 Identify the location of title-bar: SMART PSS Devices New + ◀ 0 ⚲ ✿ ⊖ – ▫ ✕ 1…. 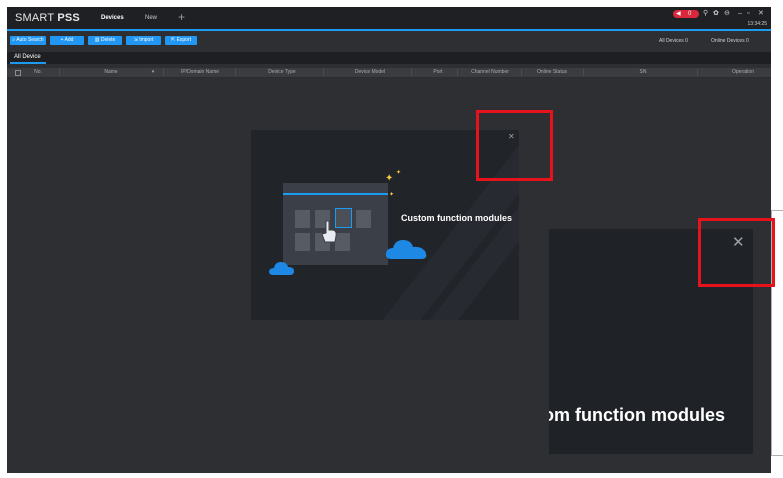
(389, 19).